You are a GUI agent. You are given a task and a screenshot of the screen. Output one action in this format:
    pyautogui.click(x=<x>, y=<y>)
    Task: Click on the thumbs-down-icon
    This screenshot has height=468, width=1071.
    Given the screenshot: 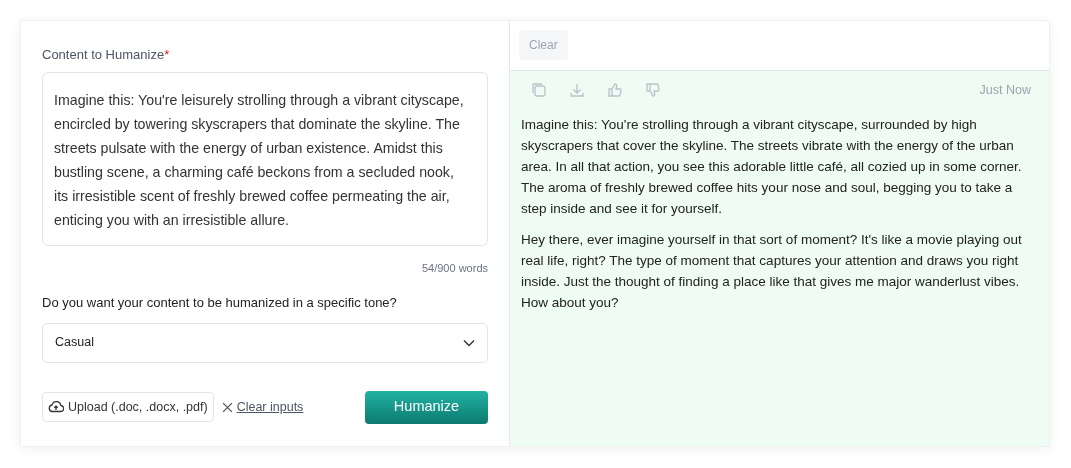 What is the action you would take?
    pyautogui.click(x=653, y=90)
    